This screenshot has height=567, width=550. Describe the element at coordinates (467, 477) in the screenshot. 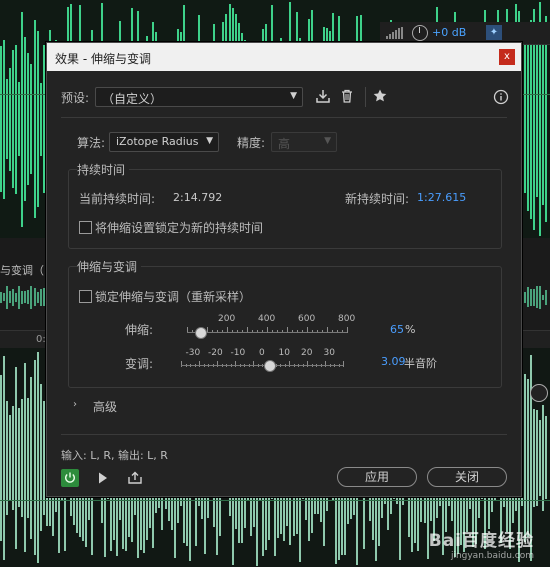

I see `close-button: 关闭` at that location.